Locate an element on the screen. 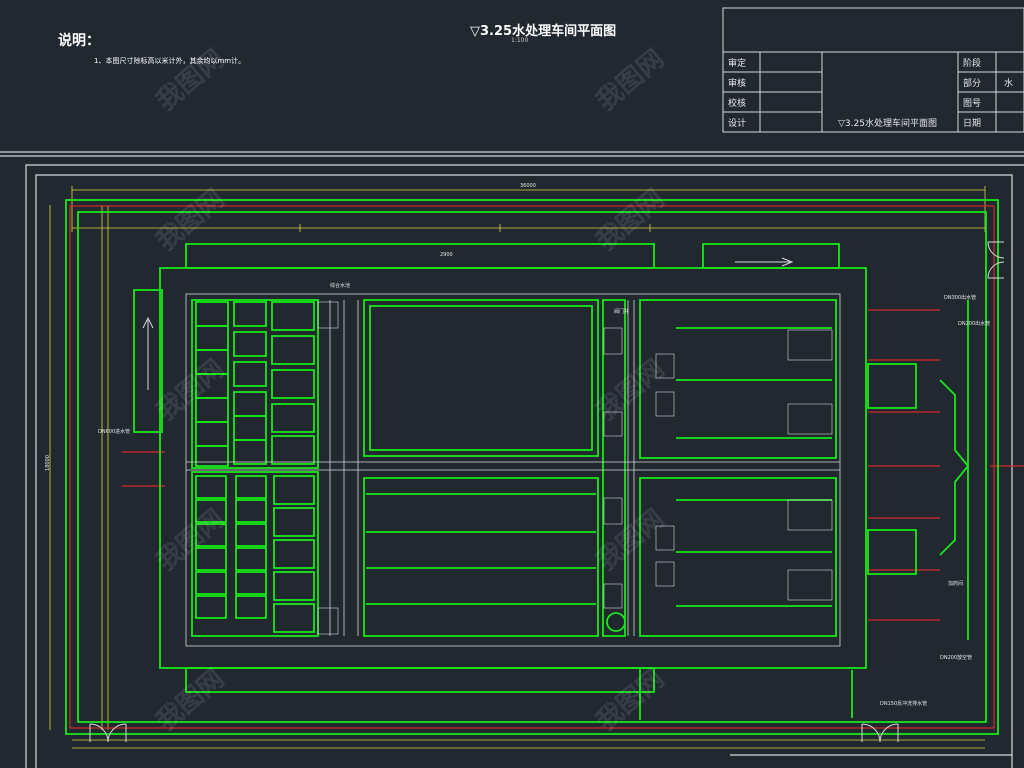  tb-label-part: 部分 is located at coordinates (972, 84).